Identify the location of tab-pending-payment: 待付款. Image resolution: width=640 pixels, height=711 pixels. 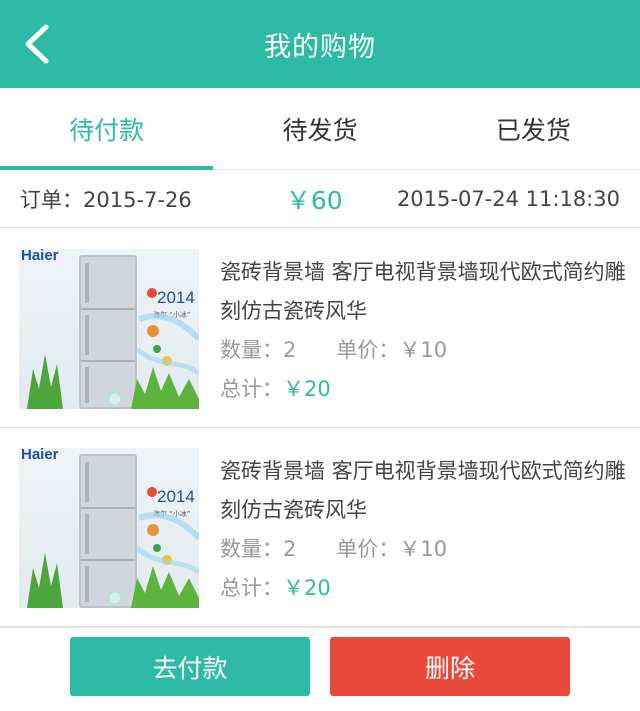
(107, 129).